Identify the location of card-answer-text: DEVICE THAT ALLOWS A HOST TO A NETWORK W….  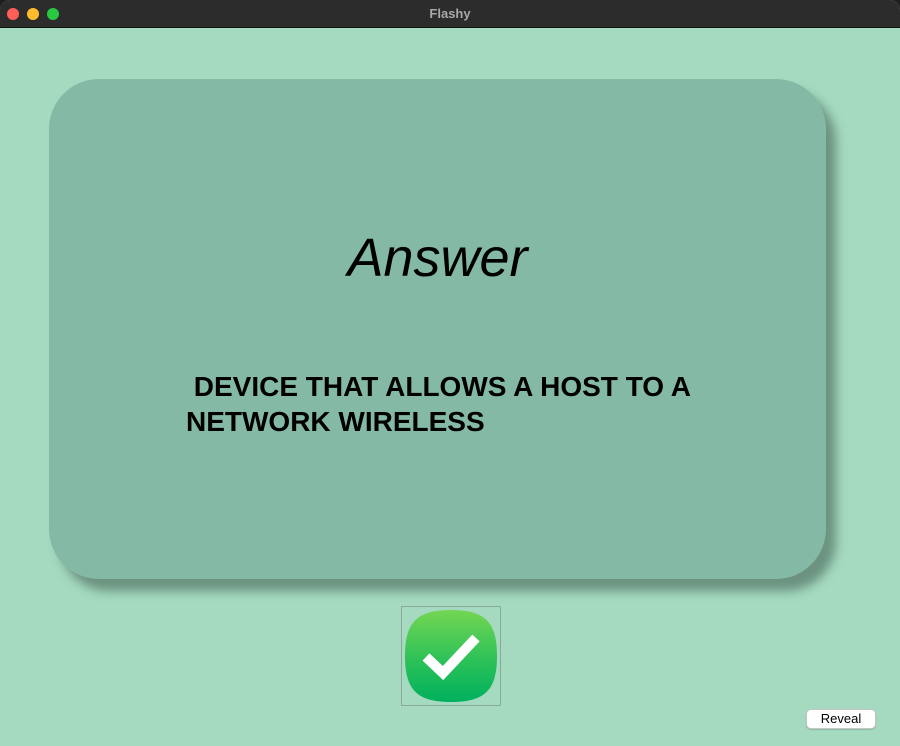
(439, 404).